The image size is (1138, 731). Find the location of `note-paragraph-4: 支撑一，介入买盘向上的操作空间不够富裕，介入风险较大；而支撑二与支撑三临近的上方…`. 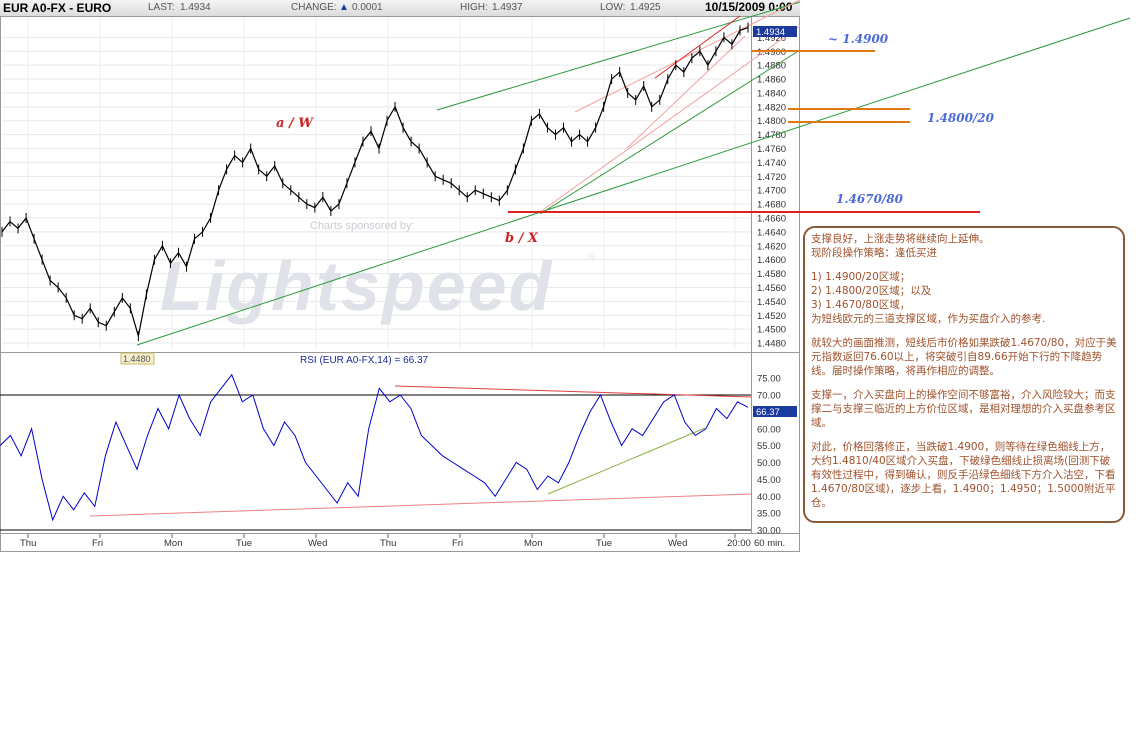

note-paragraph-4: 支撑一，介入买盘向上的操作空间不够富裕，介入风险较大；而支撑二与支撑三临近的上方… is located at coordinates (963, 409).